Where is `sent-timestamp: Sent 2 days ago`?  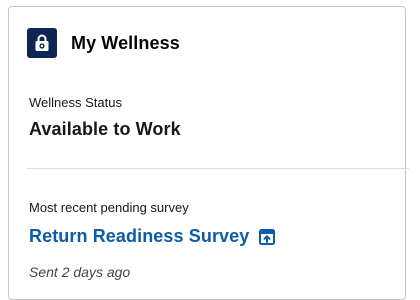
sent-timestamp: Sent 2 days ago is located at coordinates (80, 272).